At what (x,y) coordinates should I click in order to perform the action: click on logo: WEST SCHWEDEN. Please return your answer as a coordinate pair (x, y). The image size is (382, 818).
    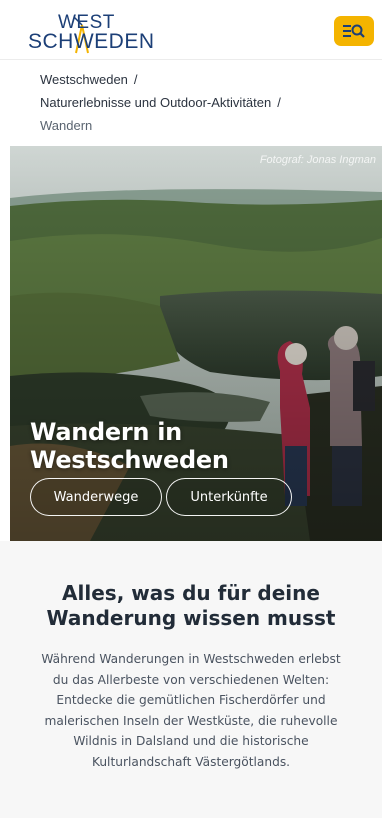
    Looking at the image, I should click on (91, 32).